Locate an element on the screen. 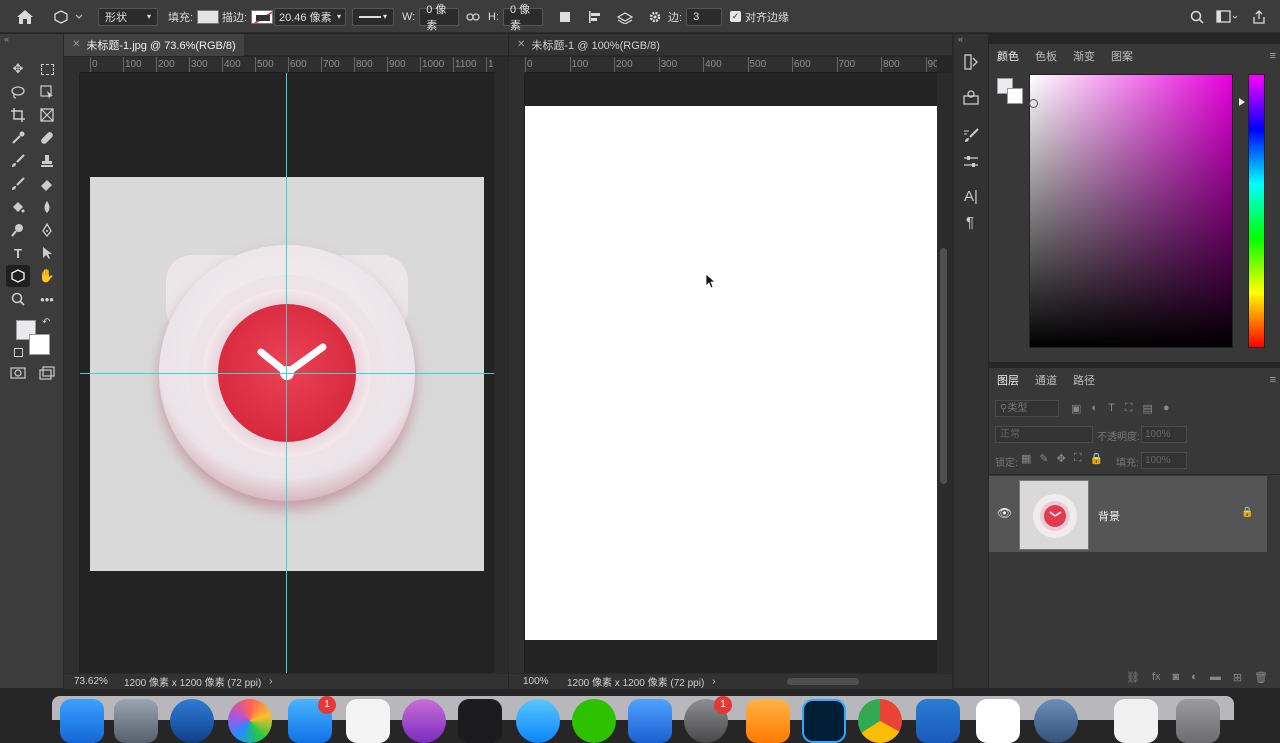 The image size is (1280, 743). adjustments-panel-icon is located at coordinates (971, 163).